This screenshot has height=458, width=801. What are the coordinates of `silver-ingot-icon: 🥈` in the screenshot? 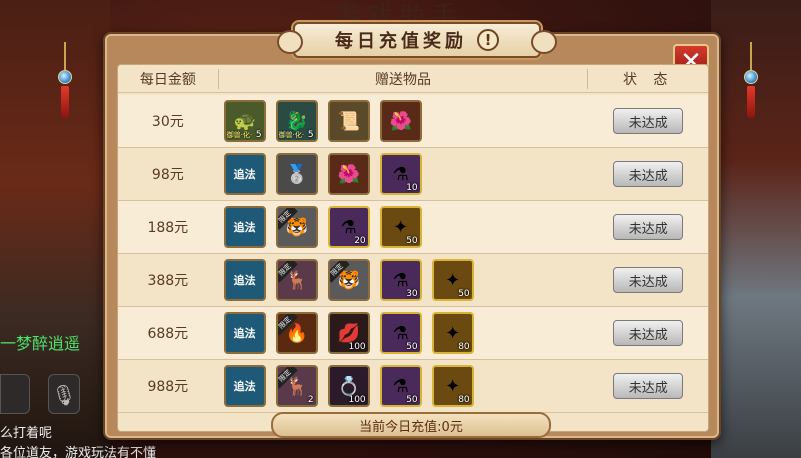 It's located at (296, 174).